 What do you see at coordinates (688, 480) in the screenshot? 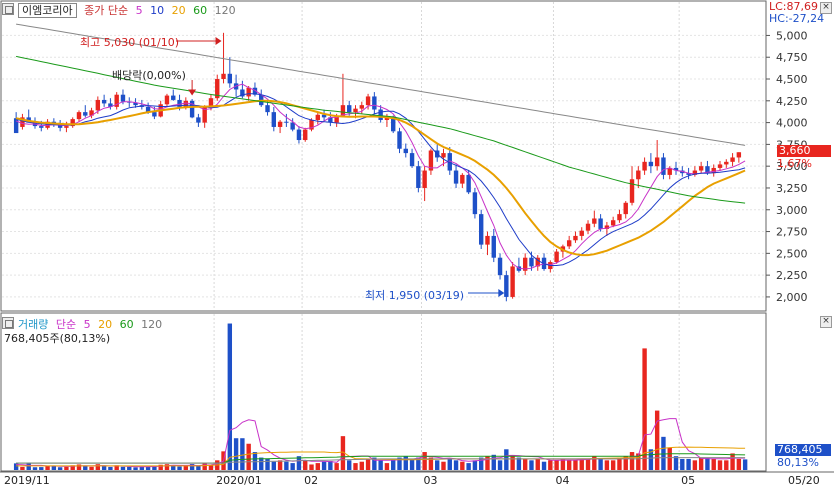
I see `x-tick-label: 05` at bounding box center [688, 480].